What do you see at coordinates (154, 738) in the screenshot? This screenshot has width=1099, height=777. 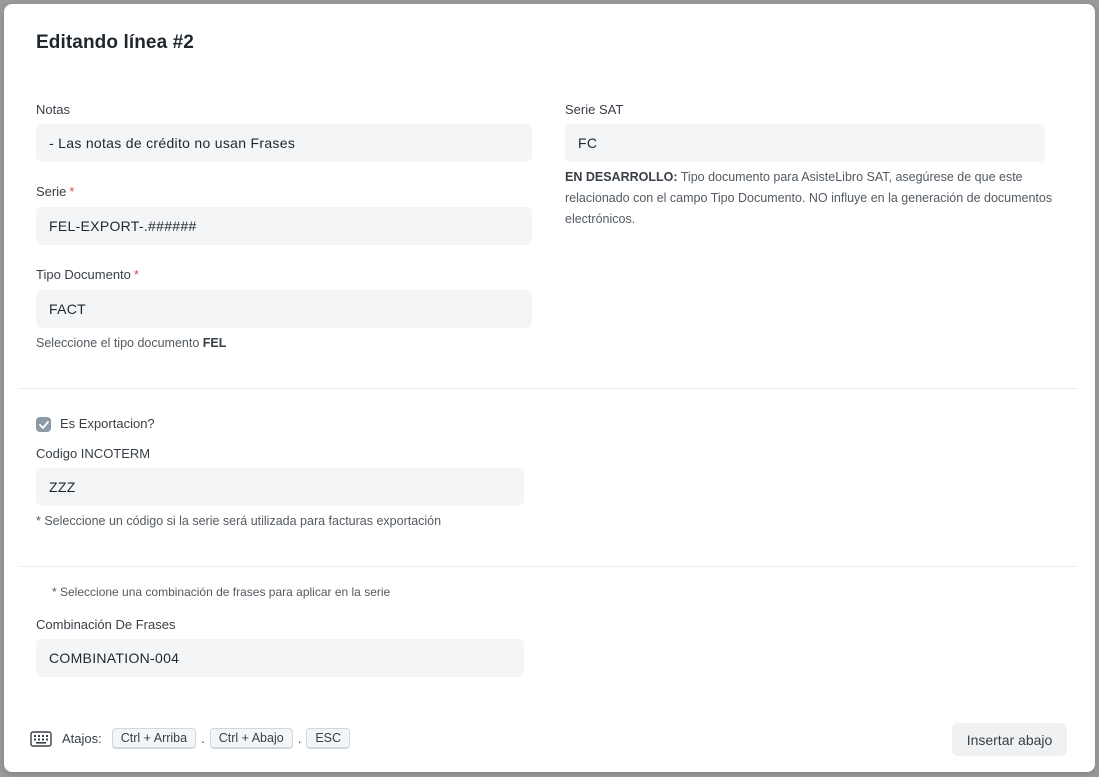 I see `shortcut-ctrl-up: Ctrl + Arriba` at bounding box center [154, 738].